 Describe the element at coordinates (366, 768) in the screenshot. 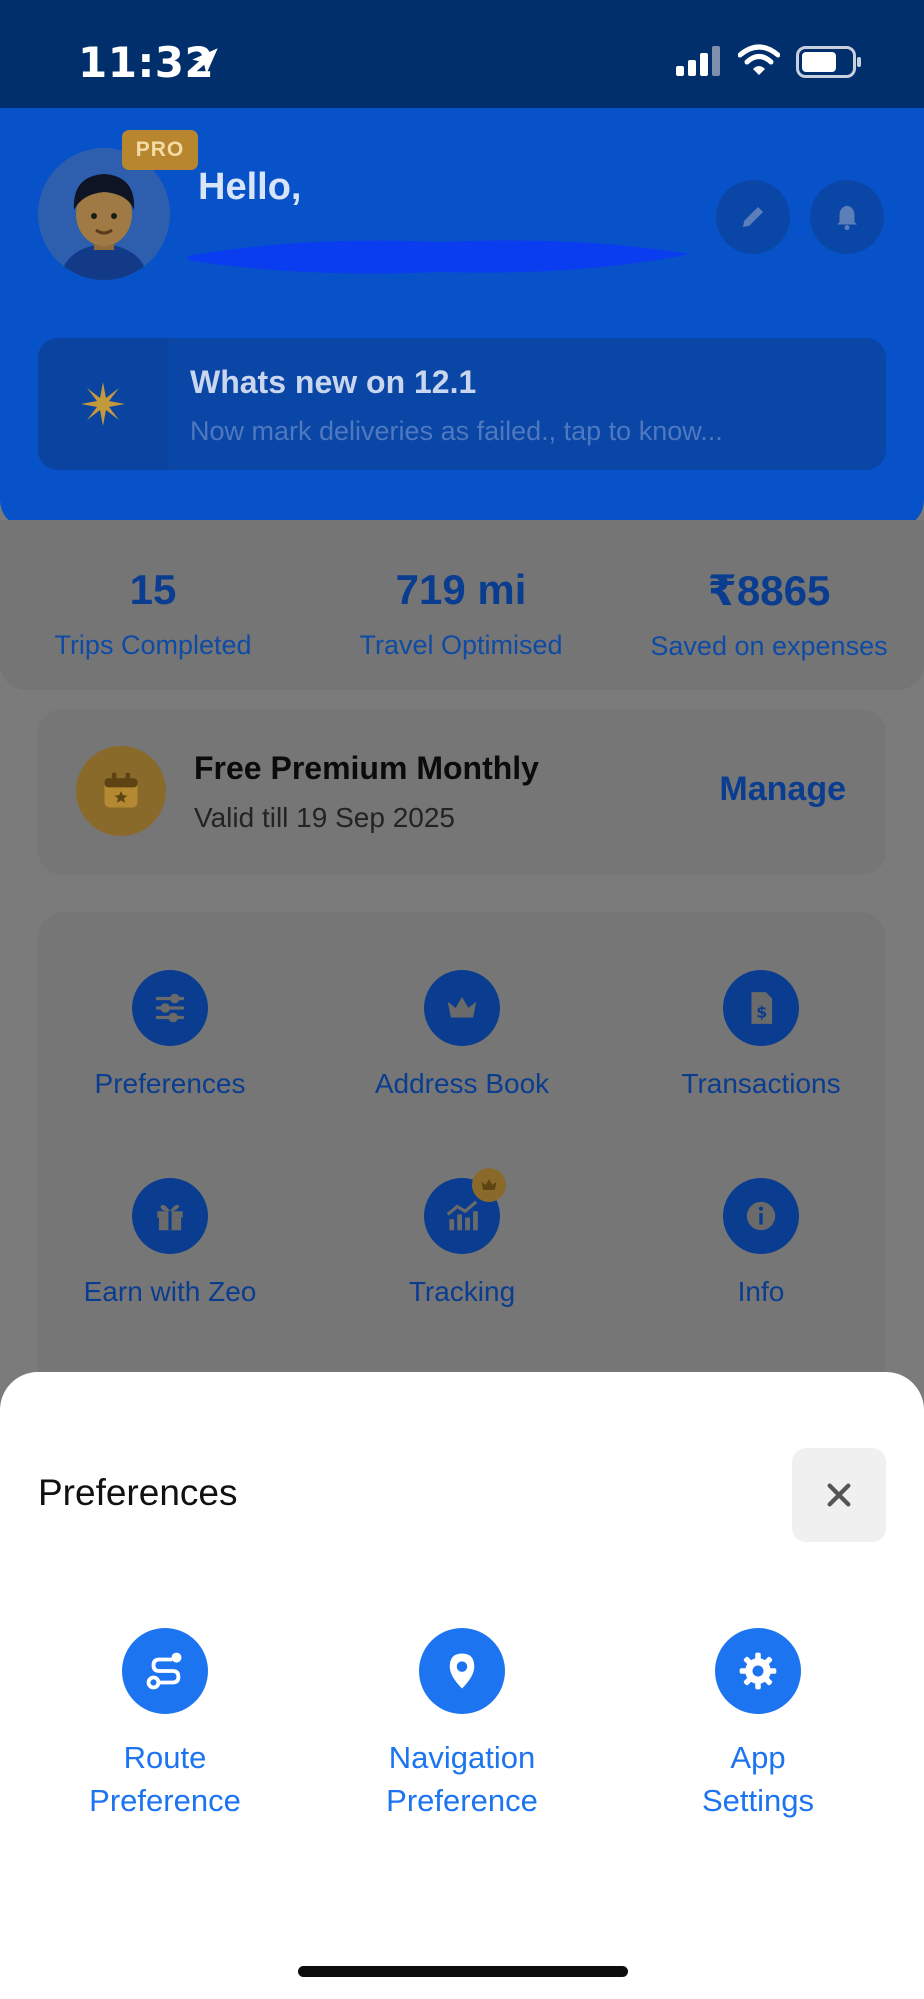

I see `plan-title: Free Premium Monthly` at that location.